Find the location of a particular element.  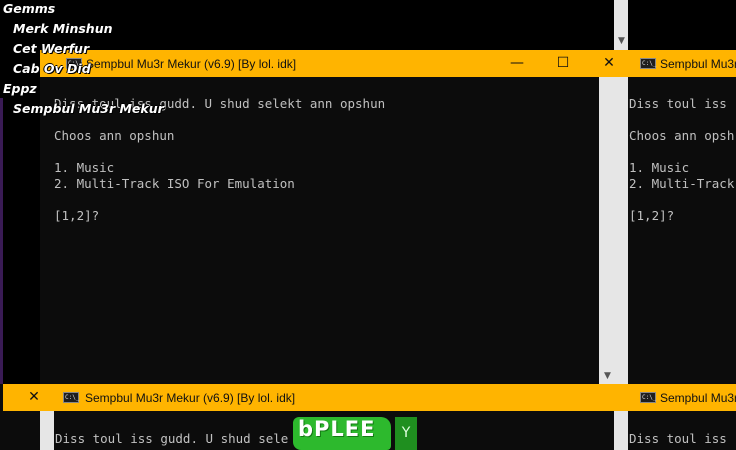

vertical-scrollbar: ▼ is located at coordinates (606, 231).